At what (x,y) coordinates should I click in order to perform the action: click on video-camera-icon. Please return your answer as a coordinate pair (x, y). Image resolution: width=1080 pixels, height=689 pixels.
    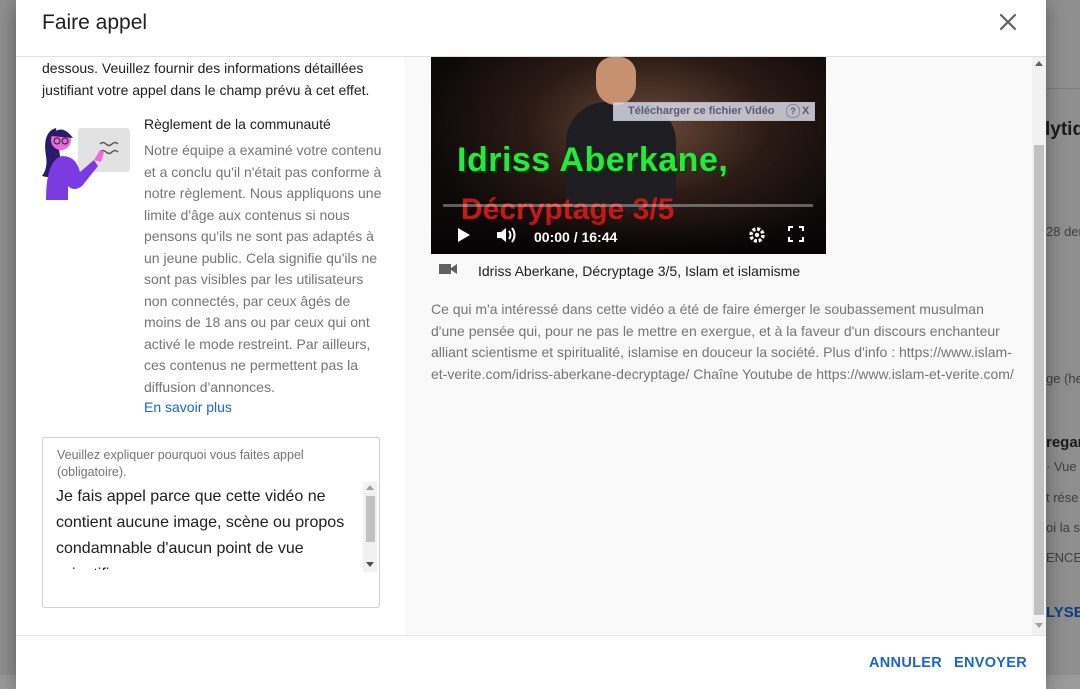
    Looking at the image, I should click on (448, 269).